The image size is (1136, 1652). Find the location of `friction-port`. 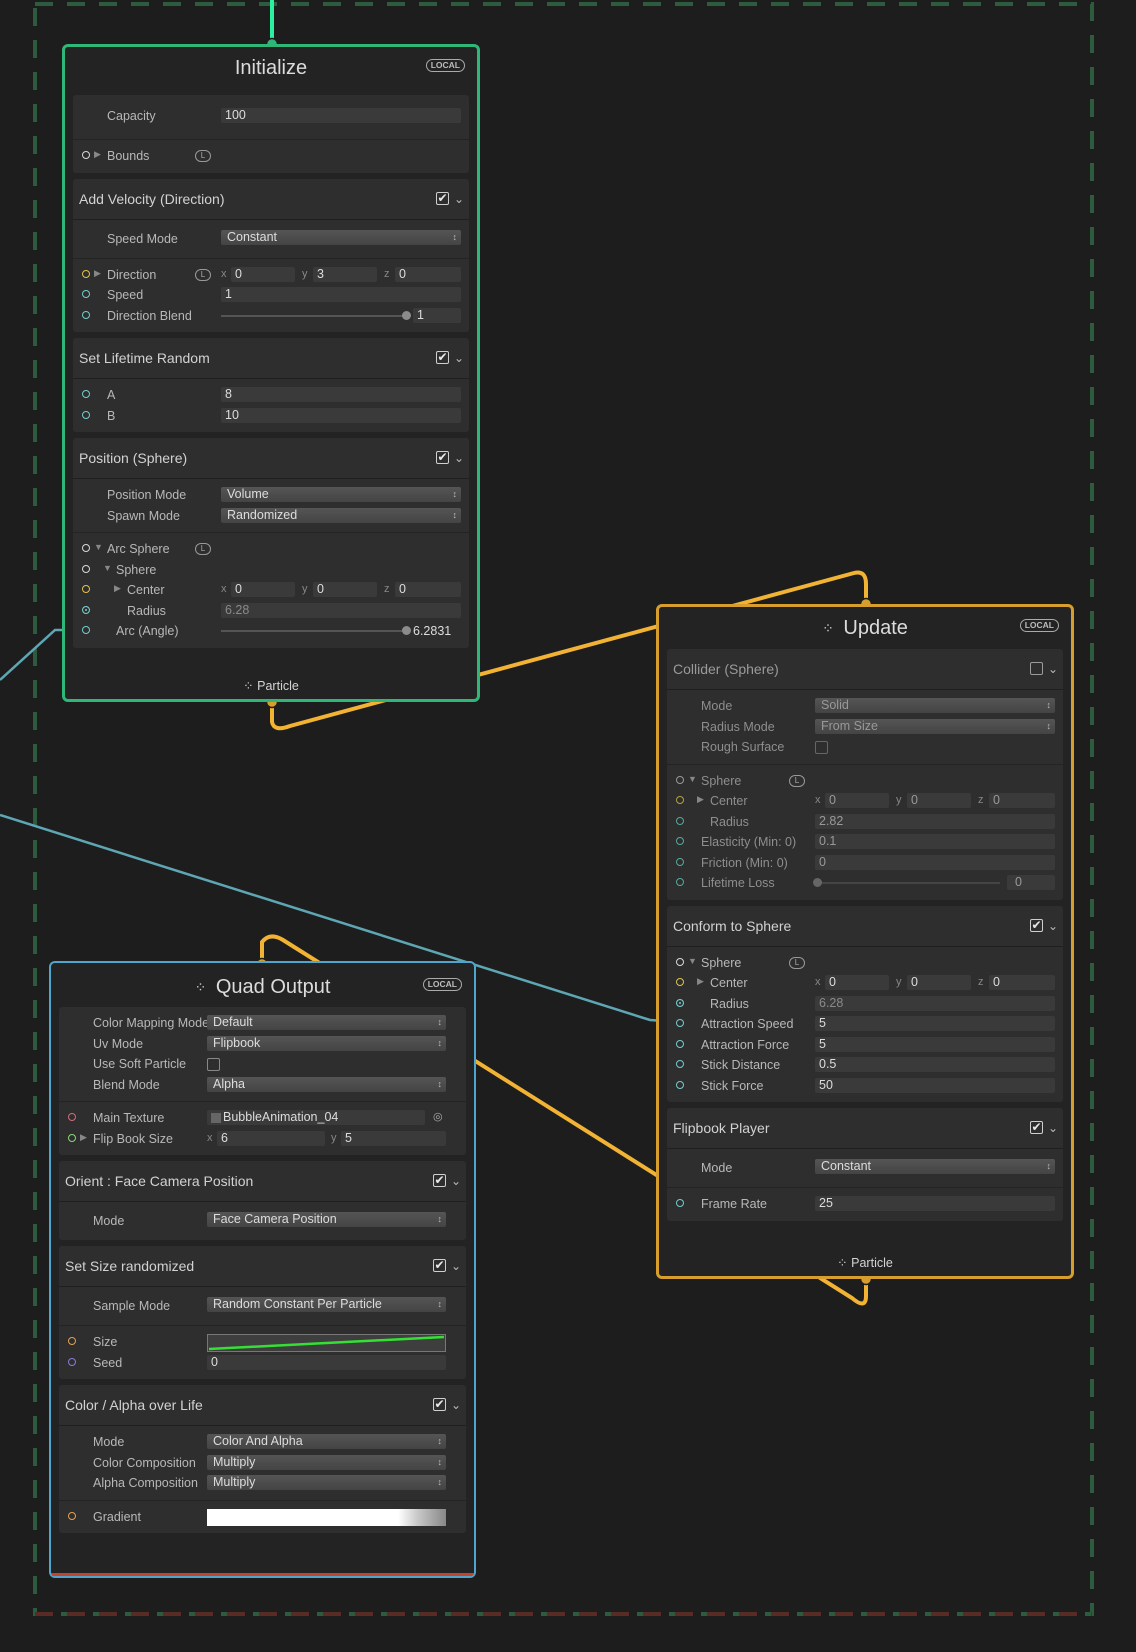

friction-port is located at coordinates (680, 861).